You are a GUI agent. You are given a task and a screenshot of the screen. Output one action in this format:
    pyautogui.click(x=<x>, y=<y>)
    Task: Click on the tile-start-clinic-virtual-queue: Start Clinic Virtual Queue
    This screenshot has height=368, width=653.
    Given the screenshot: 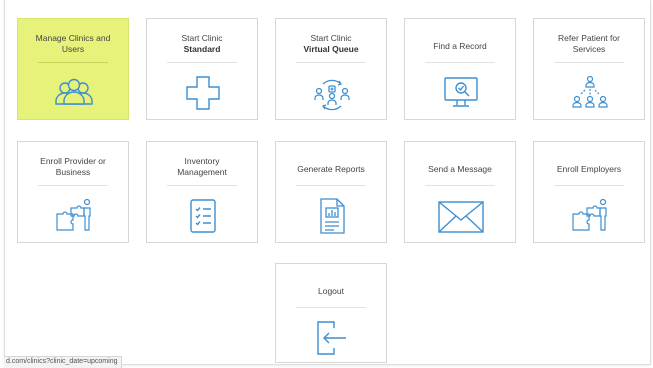 What is the action you would take?
    pyautogui.click(x=331, y=69)
    